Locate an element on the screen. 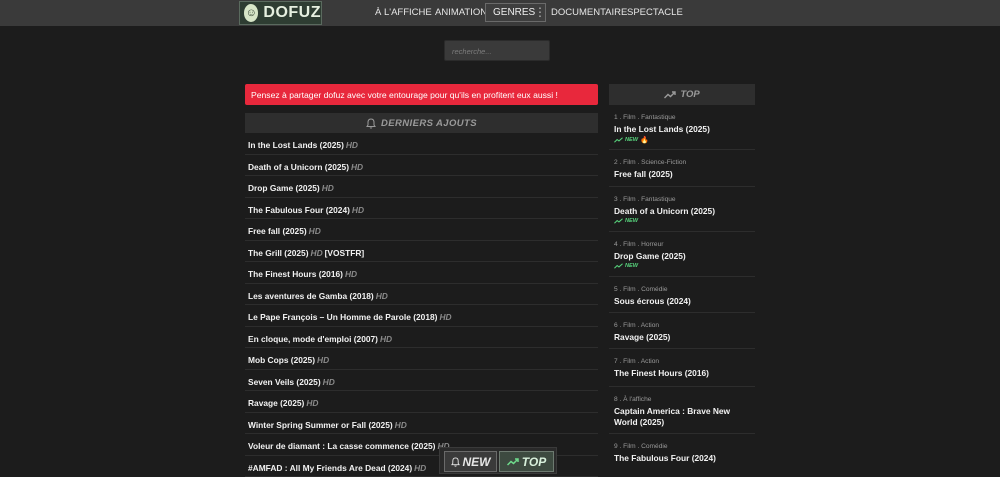 This screenshot has width=1000, height=477. top-item-title: Drop Game (2025) is located at coordinates (684, 256).